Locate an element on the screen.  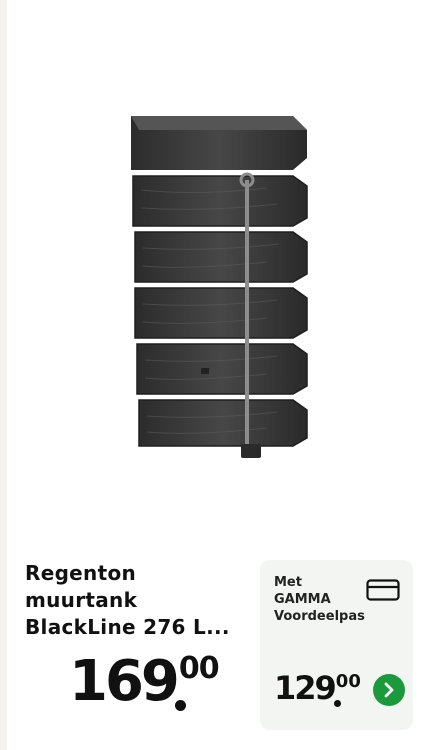
loyalty-price: 12900 is located at coordinates (317, 688).